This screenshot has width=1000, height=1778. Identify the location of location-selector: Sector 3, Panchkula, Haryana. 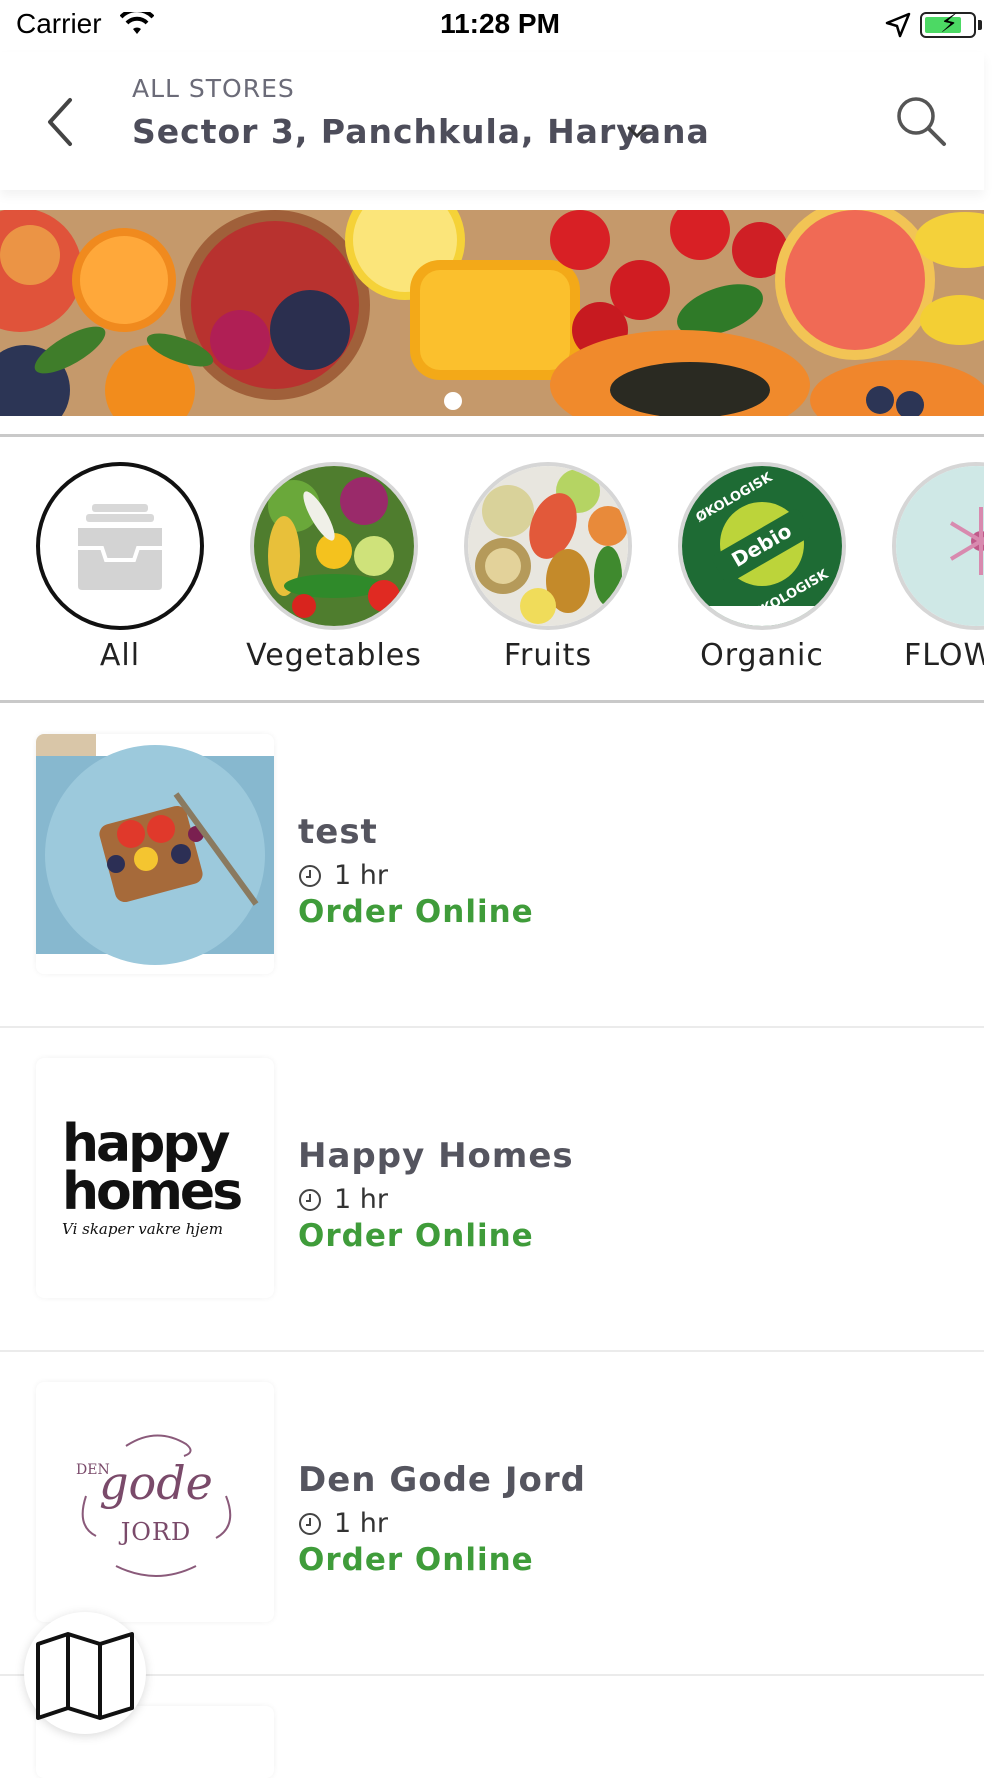
(421, 131).